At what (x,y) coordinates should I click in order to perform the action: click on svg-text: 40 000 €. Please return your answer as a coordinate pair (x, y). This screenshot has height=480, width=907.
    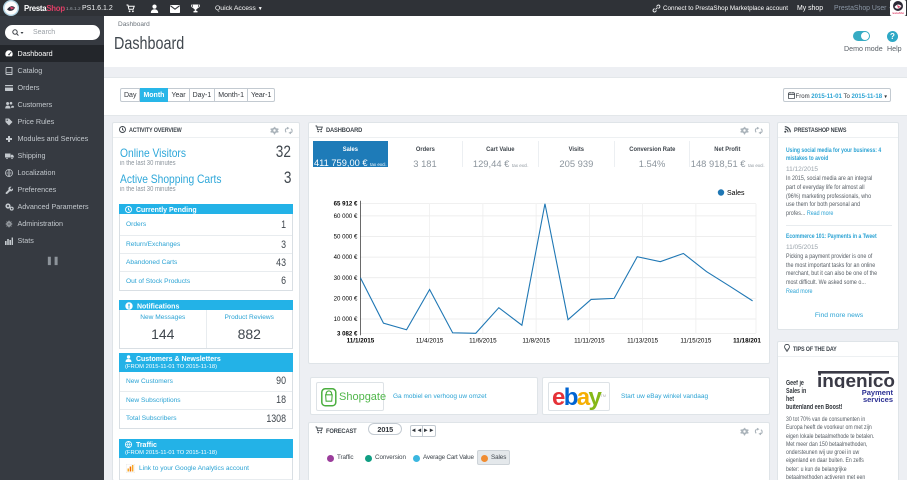
    Looking at the image, I should click on (346, 257).